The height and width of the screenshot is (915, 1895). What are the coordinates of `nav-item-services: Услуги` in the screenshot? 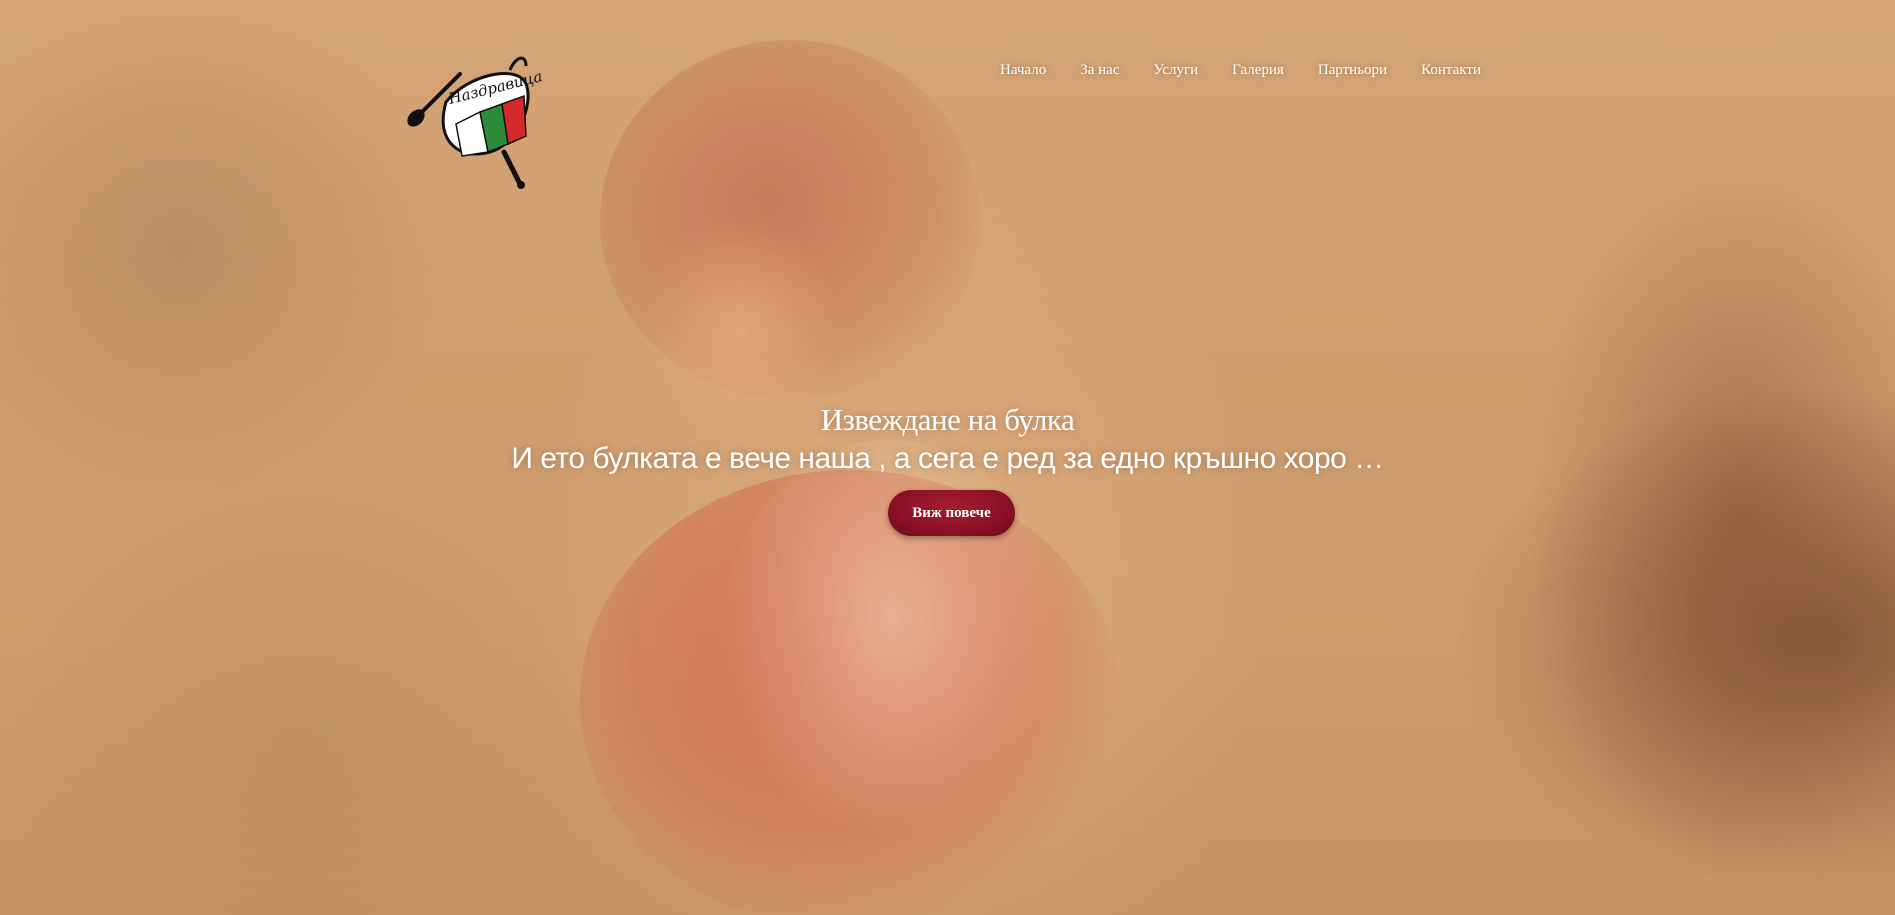 It's located at (1175, 70).